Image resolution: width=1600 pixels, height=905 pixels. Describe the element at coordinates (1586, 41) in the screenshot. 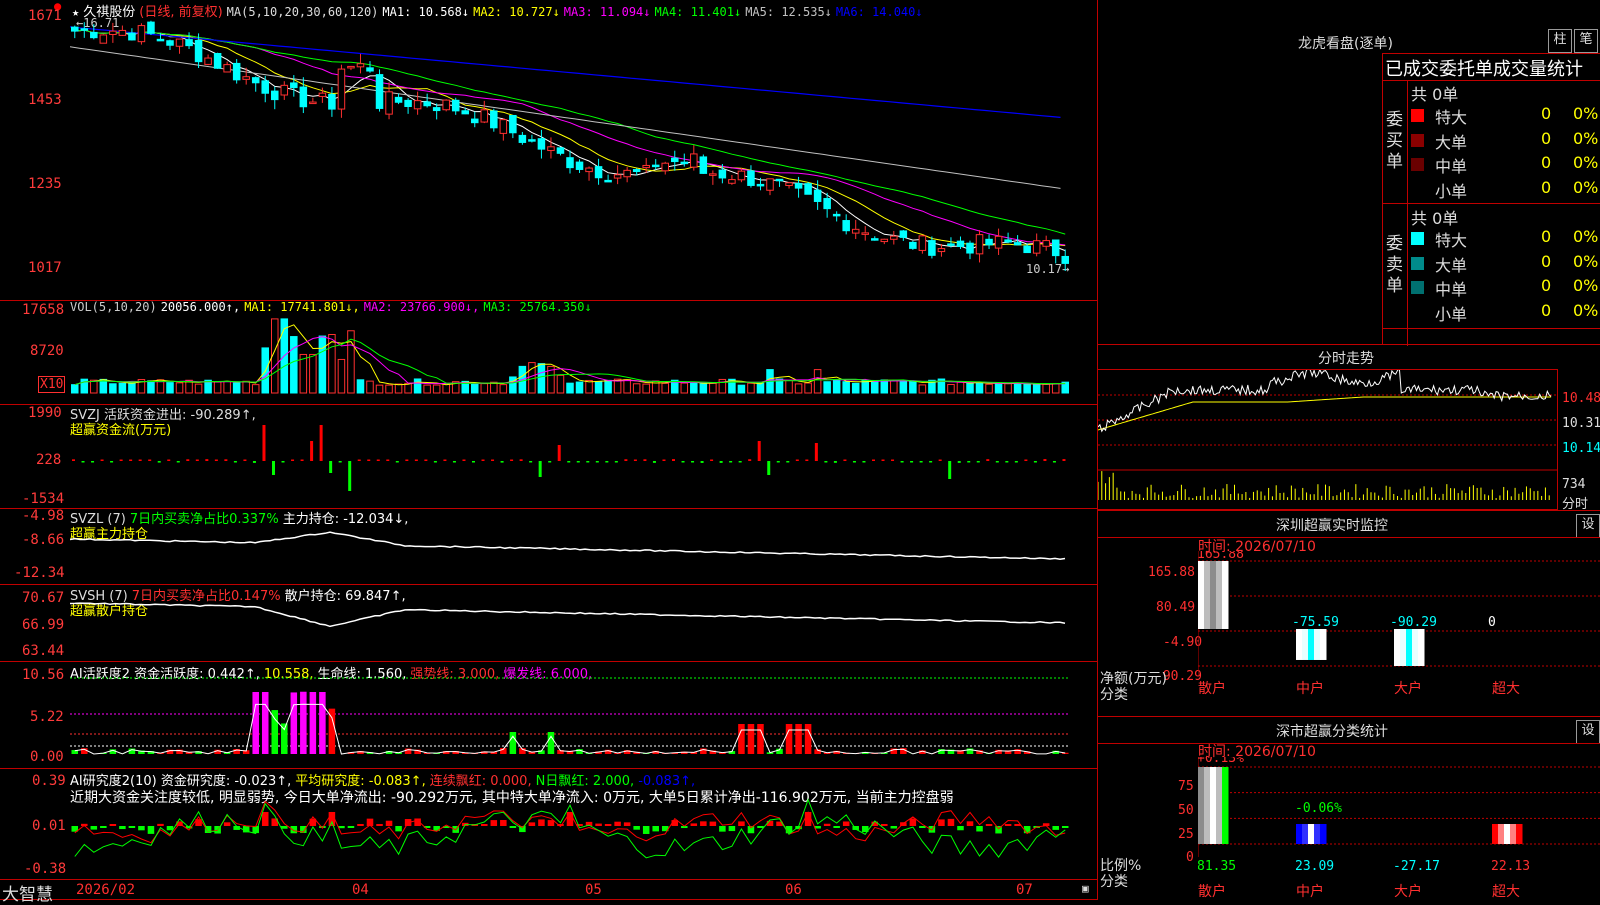

I see `tick-mode-button: 笔` at that location.